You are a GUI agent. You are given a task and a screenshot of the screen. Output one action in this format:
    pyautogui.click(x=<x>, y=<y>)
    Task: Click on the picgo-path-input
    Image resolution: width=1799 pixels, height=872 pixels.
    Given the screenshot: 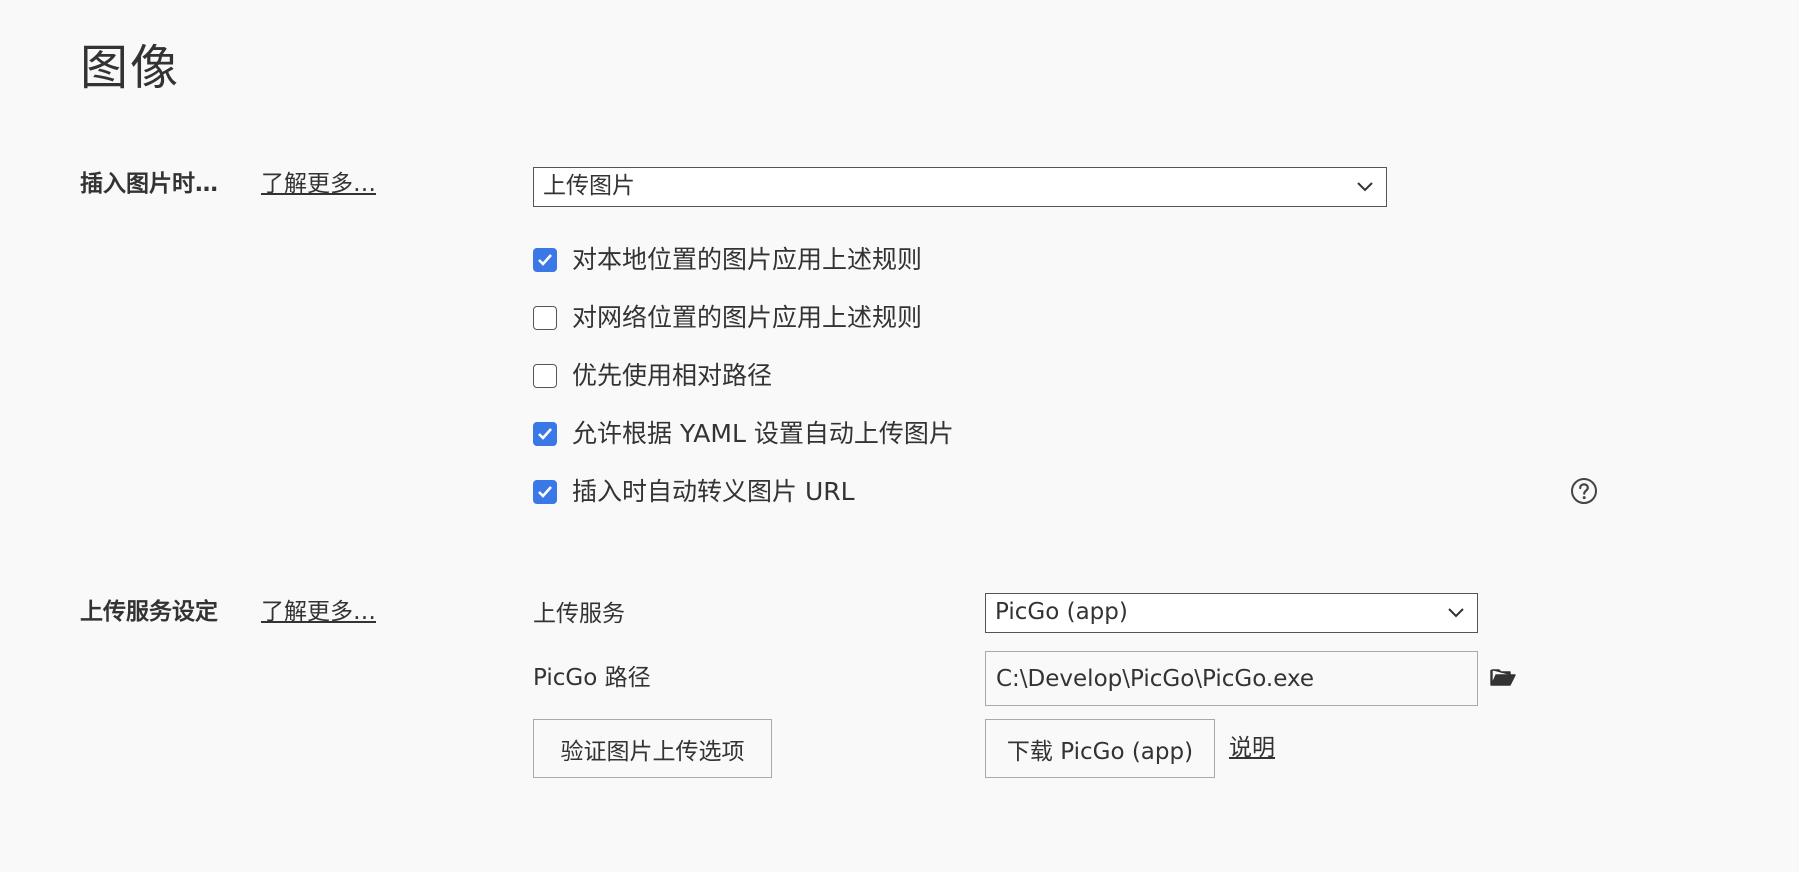 What is the action you would take?
    pyautogui.click(x=1231, y=678)
    